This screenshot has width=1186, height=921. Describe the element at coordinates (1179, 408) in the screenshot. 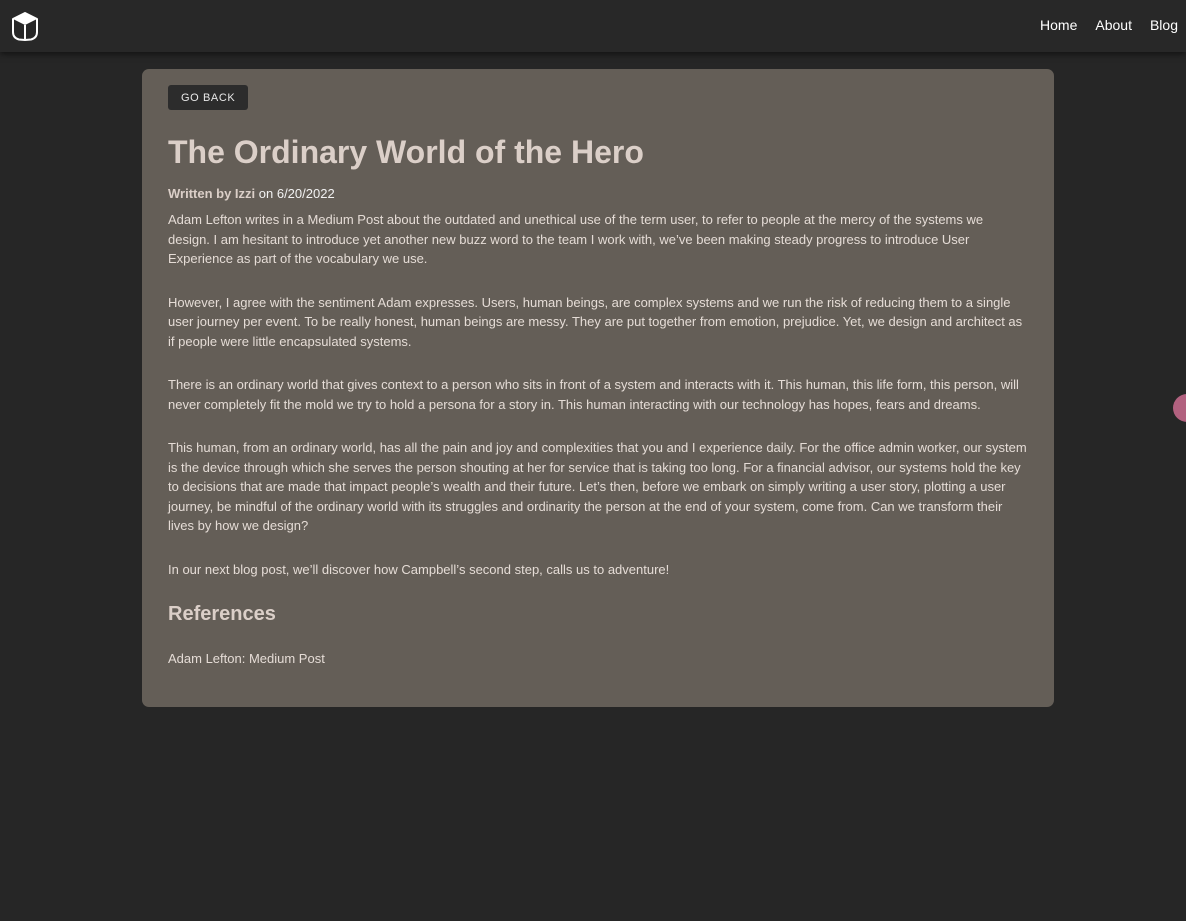

I see `floating-action-bubble` at that location.